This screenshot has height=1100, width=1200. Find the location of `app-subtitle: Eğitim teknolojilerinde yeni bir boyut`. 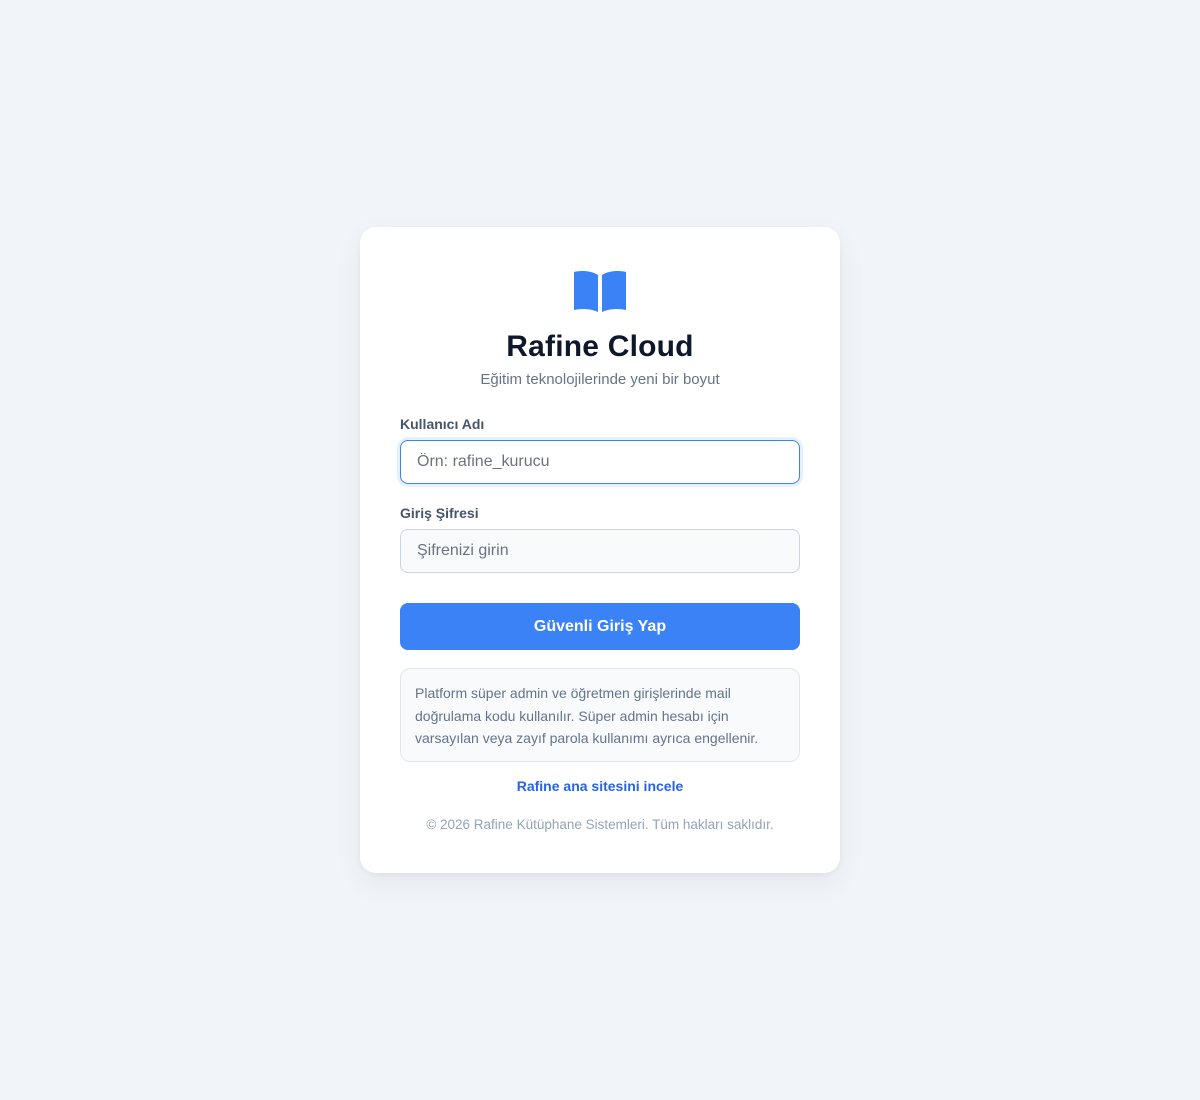

app-subtitle: Eğitim teknolojilerinde yeni bir boyut is located at coordinates (600, 379).